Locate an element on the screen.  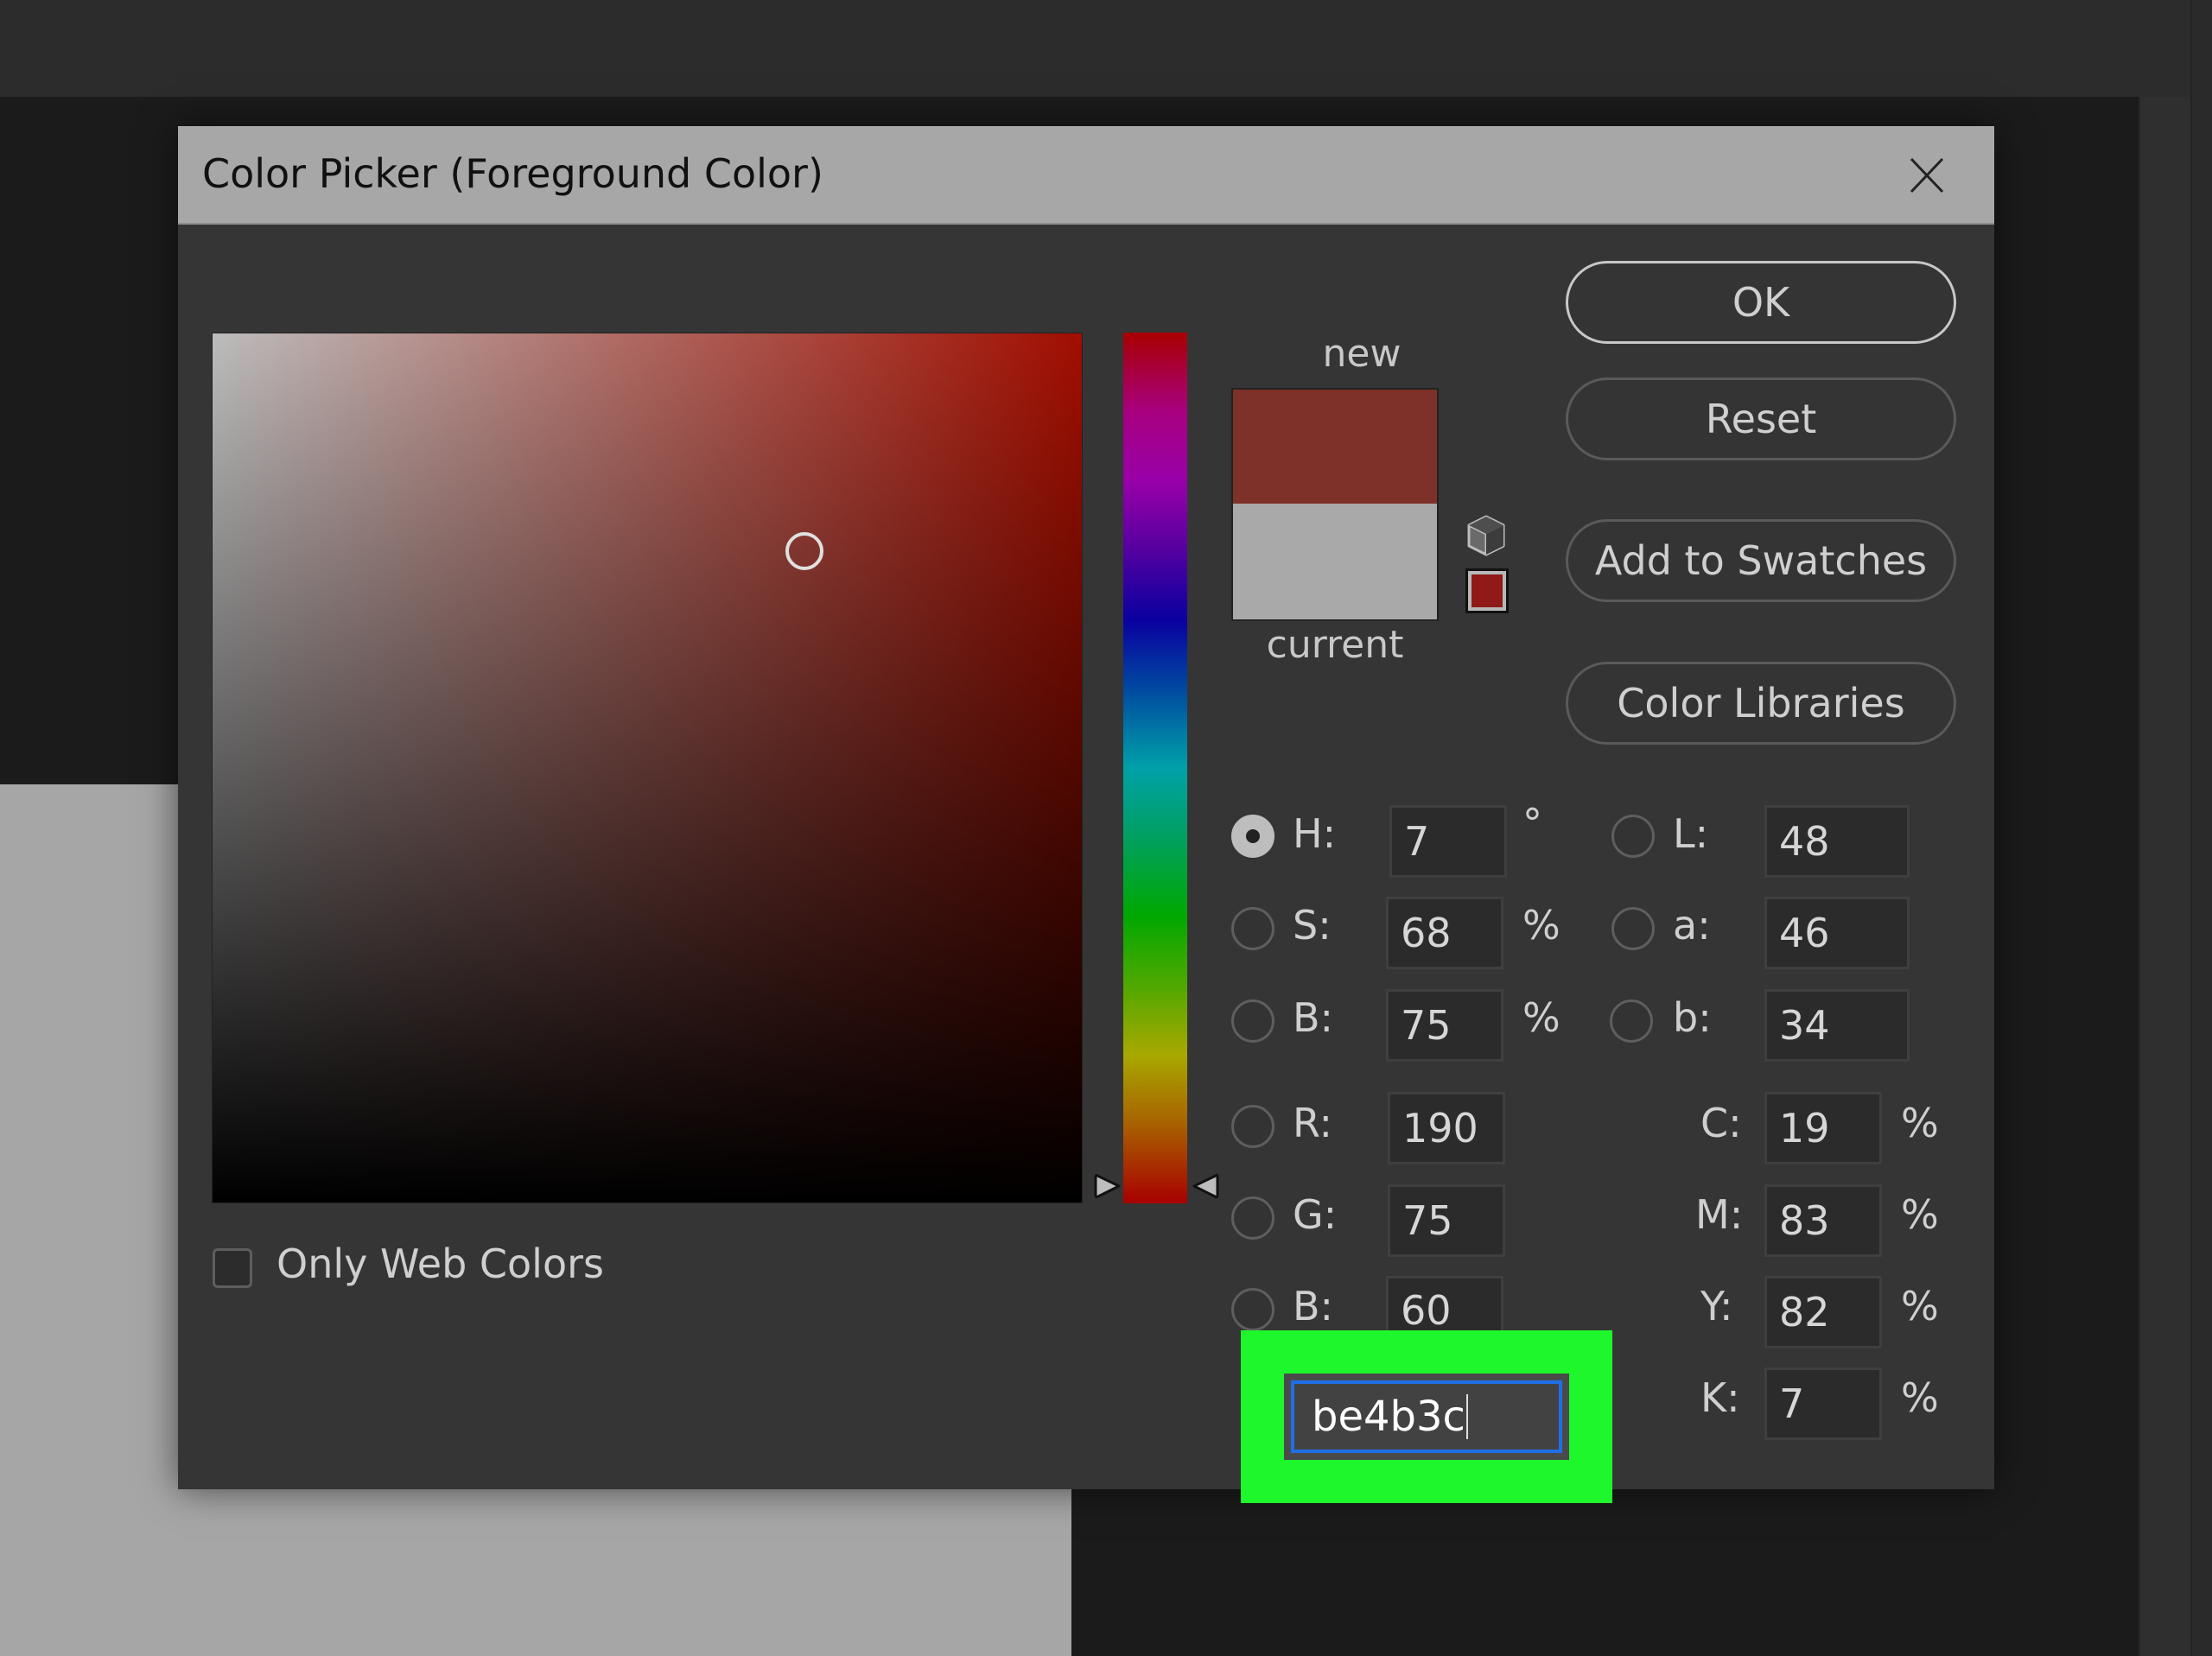
blue-label: B: is located at coordinates (1313, 1306).